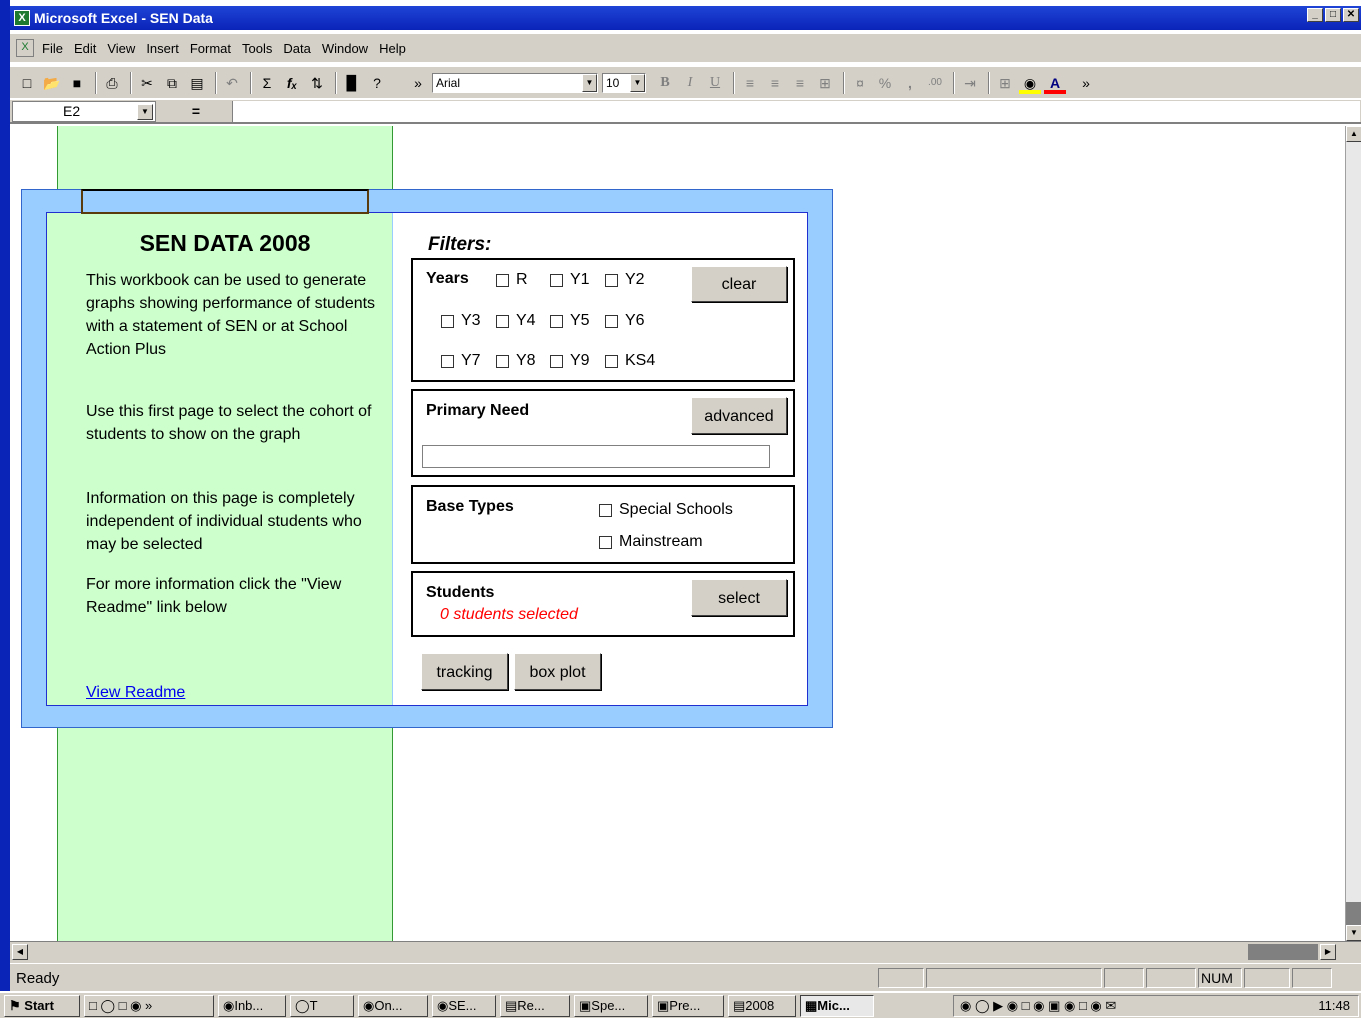 The width and height of the screenshot is (1361, 1018). What do you see at coordinates (762, 1005) in the screenshot?
I see `taskbar-item-2008: ▤2008` at bounding box center [762, 1005].